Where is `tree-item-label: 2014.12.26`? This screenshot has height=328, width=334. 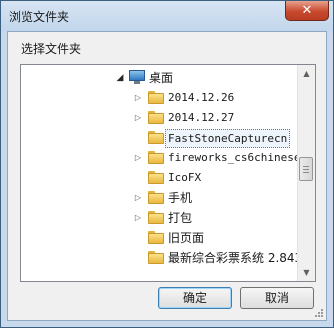
tree-item-label: 2014.12.26 is located at coordinates (201, 97).